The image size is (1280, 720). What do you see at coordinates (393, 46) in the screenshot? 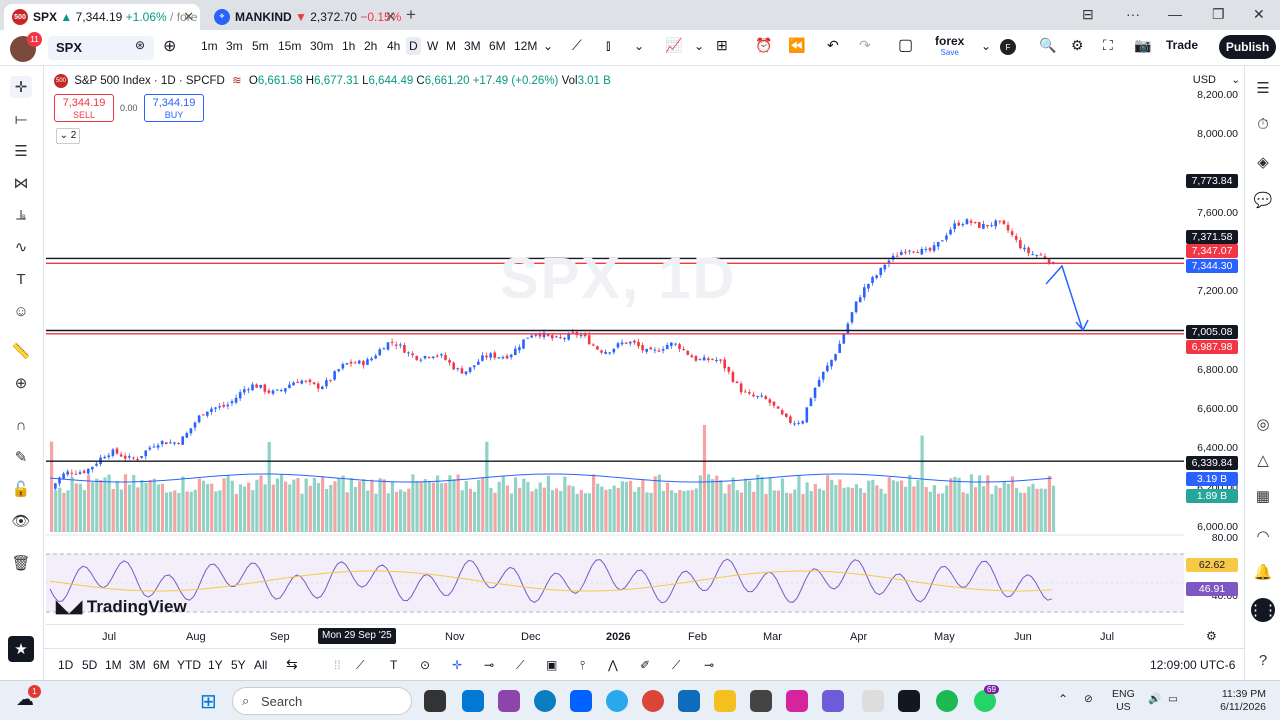
I see `interval-4h: 4h` at bounding box center [393, 46].